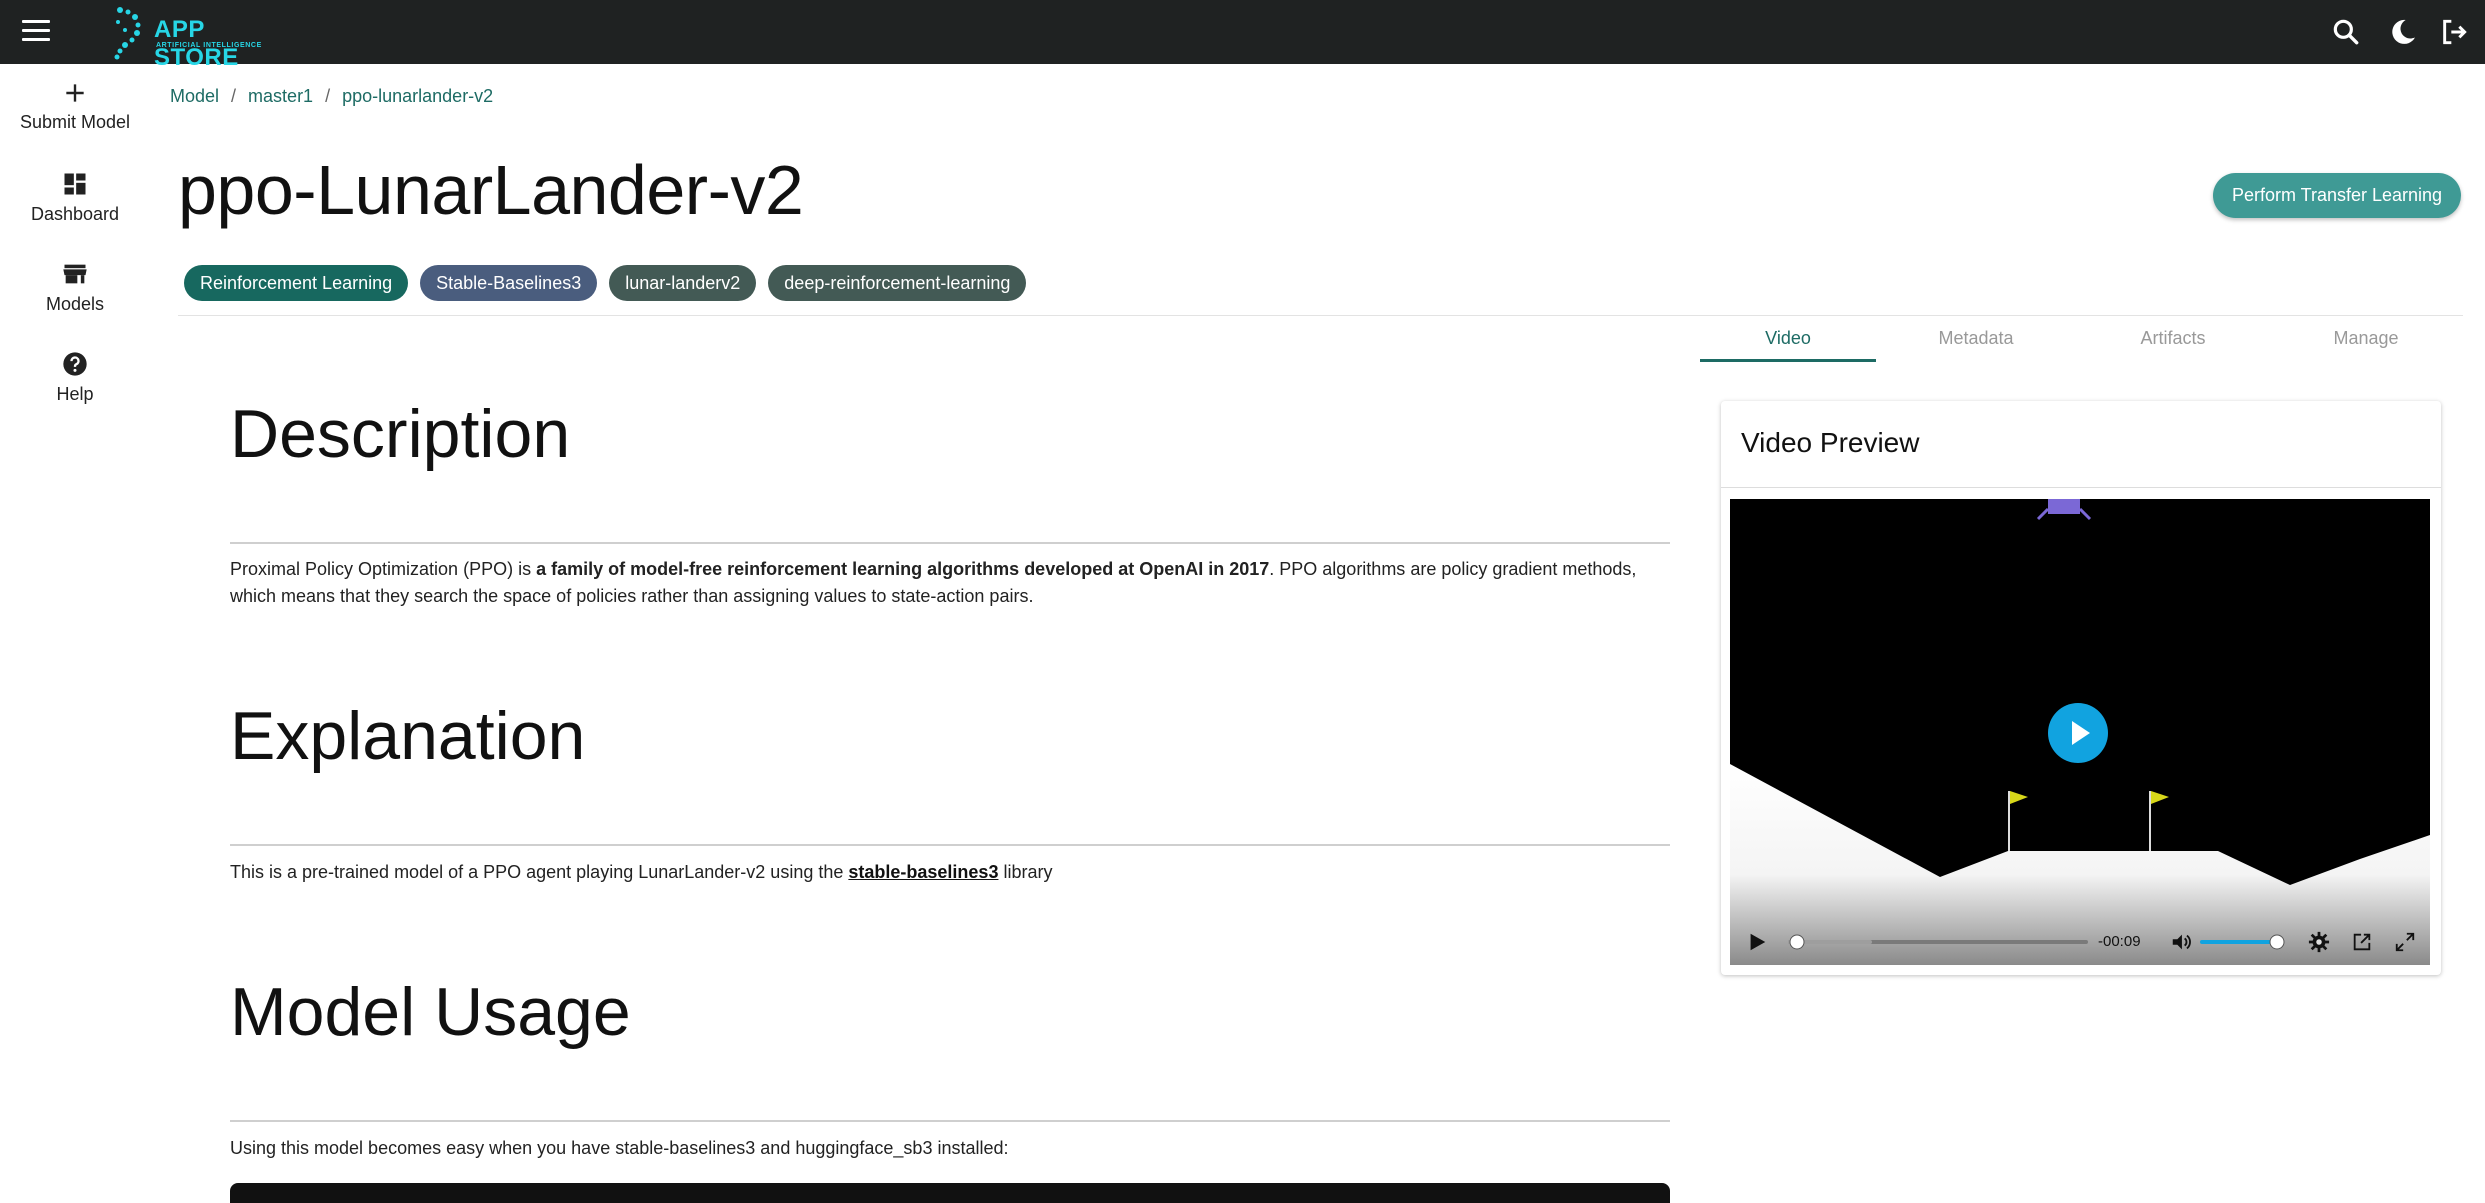 This screenshot has height=1203, width=2485. Describe the element at coordinates (1938, 942) in the screenshot. I see `video-seek-bar` at that location.